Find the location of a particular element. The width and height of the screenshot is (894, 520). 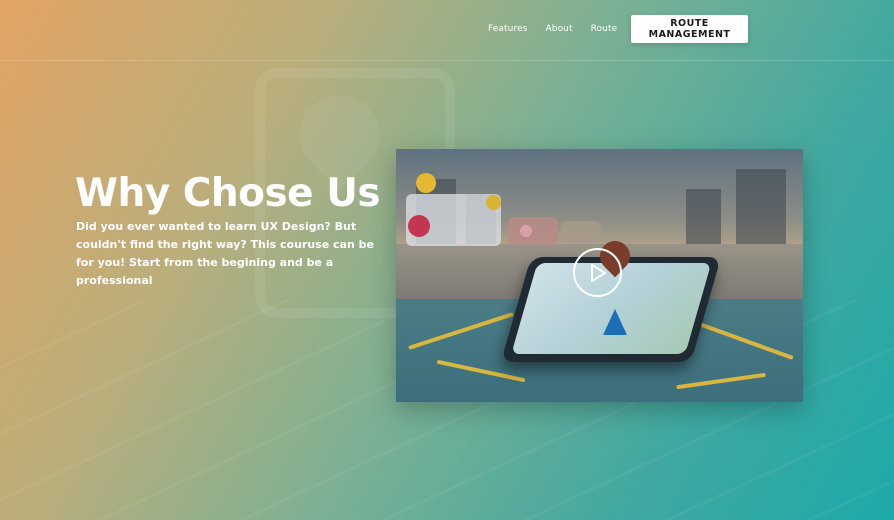

nav-link-route: Route is located at coordinates (604, 29).